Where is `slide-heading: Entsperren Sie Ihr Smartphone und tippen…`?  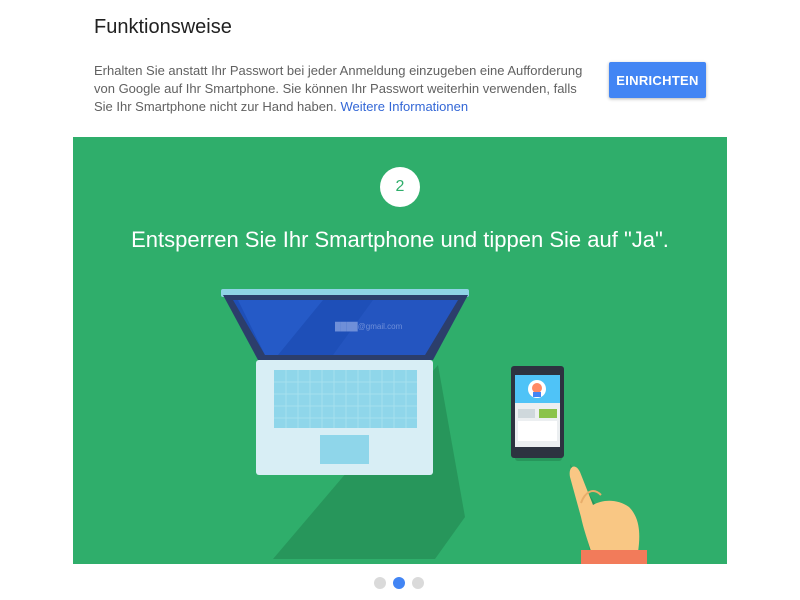
slide-heading: Entsperren Sie Ihr Smartphone und tippen… is located at coordinates (400, 239).